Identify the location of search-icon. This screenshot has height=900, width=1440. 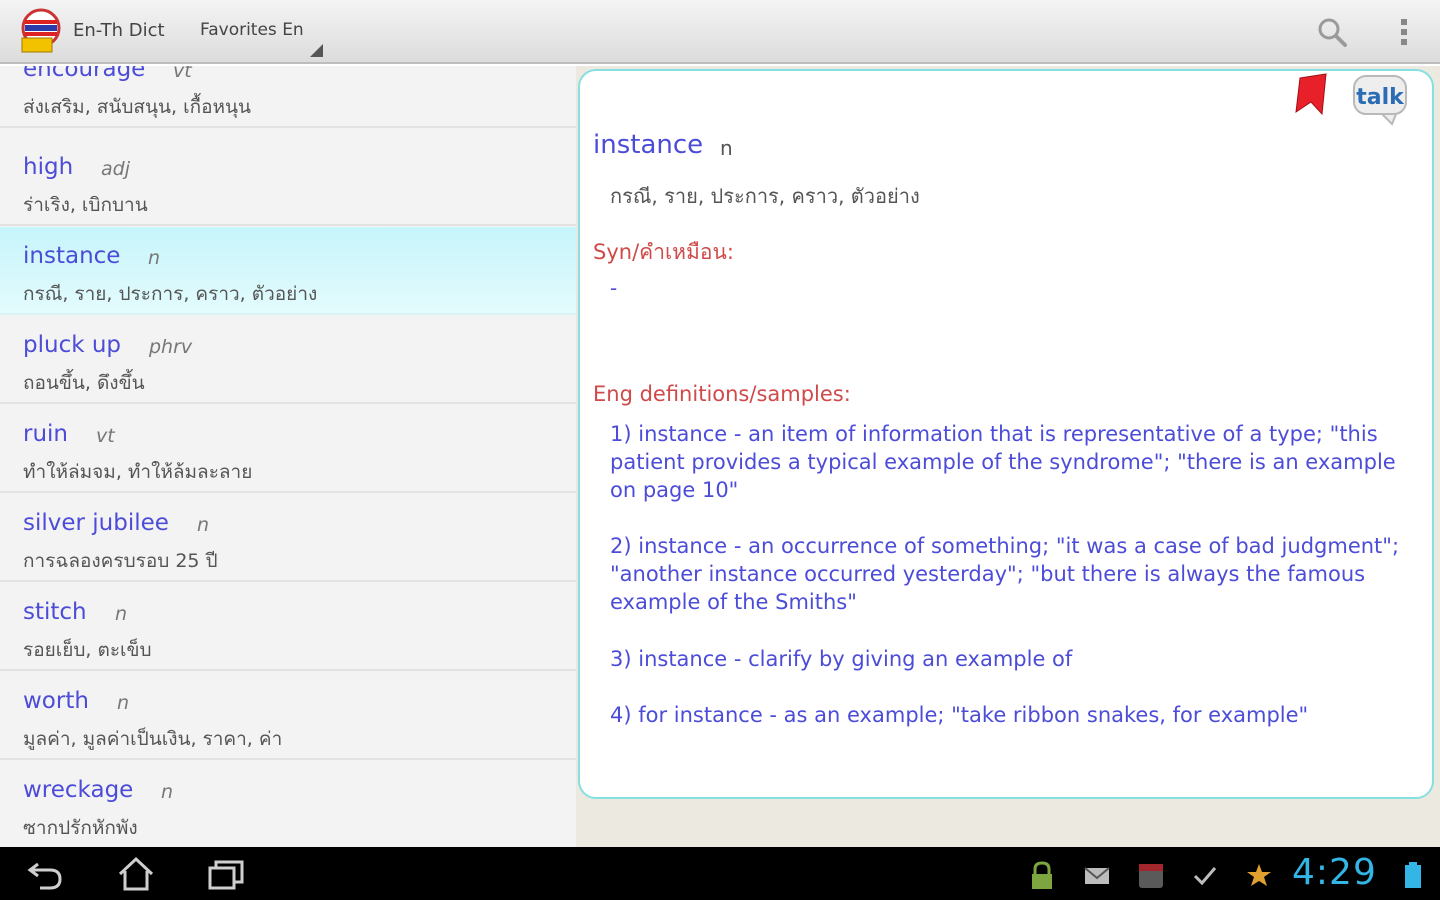
(1332, 32).